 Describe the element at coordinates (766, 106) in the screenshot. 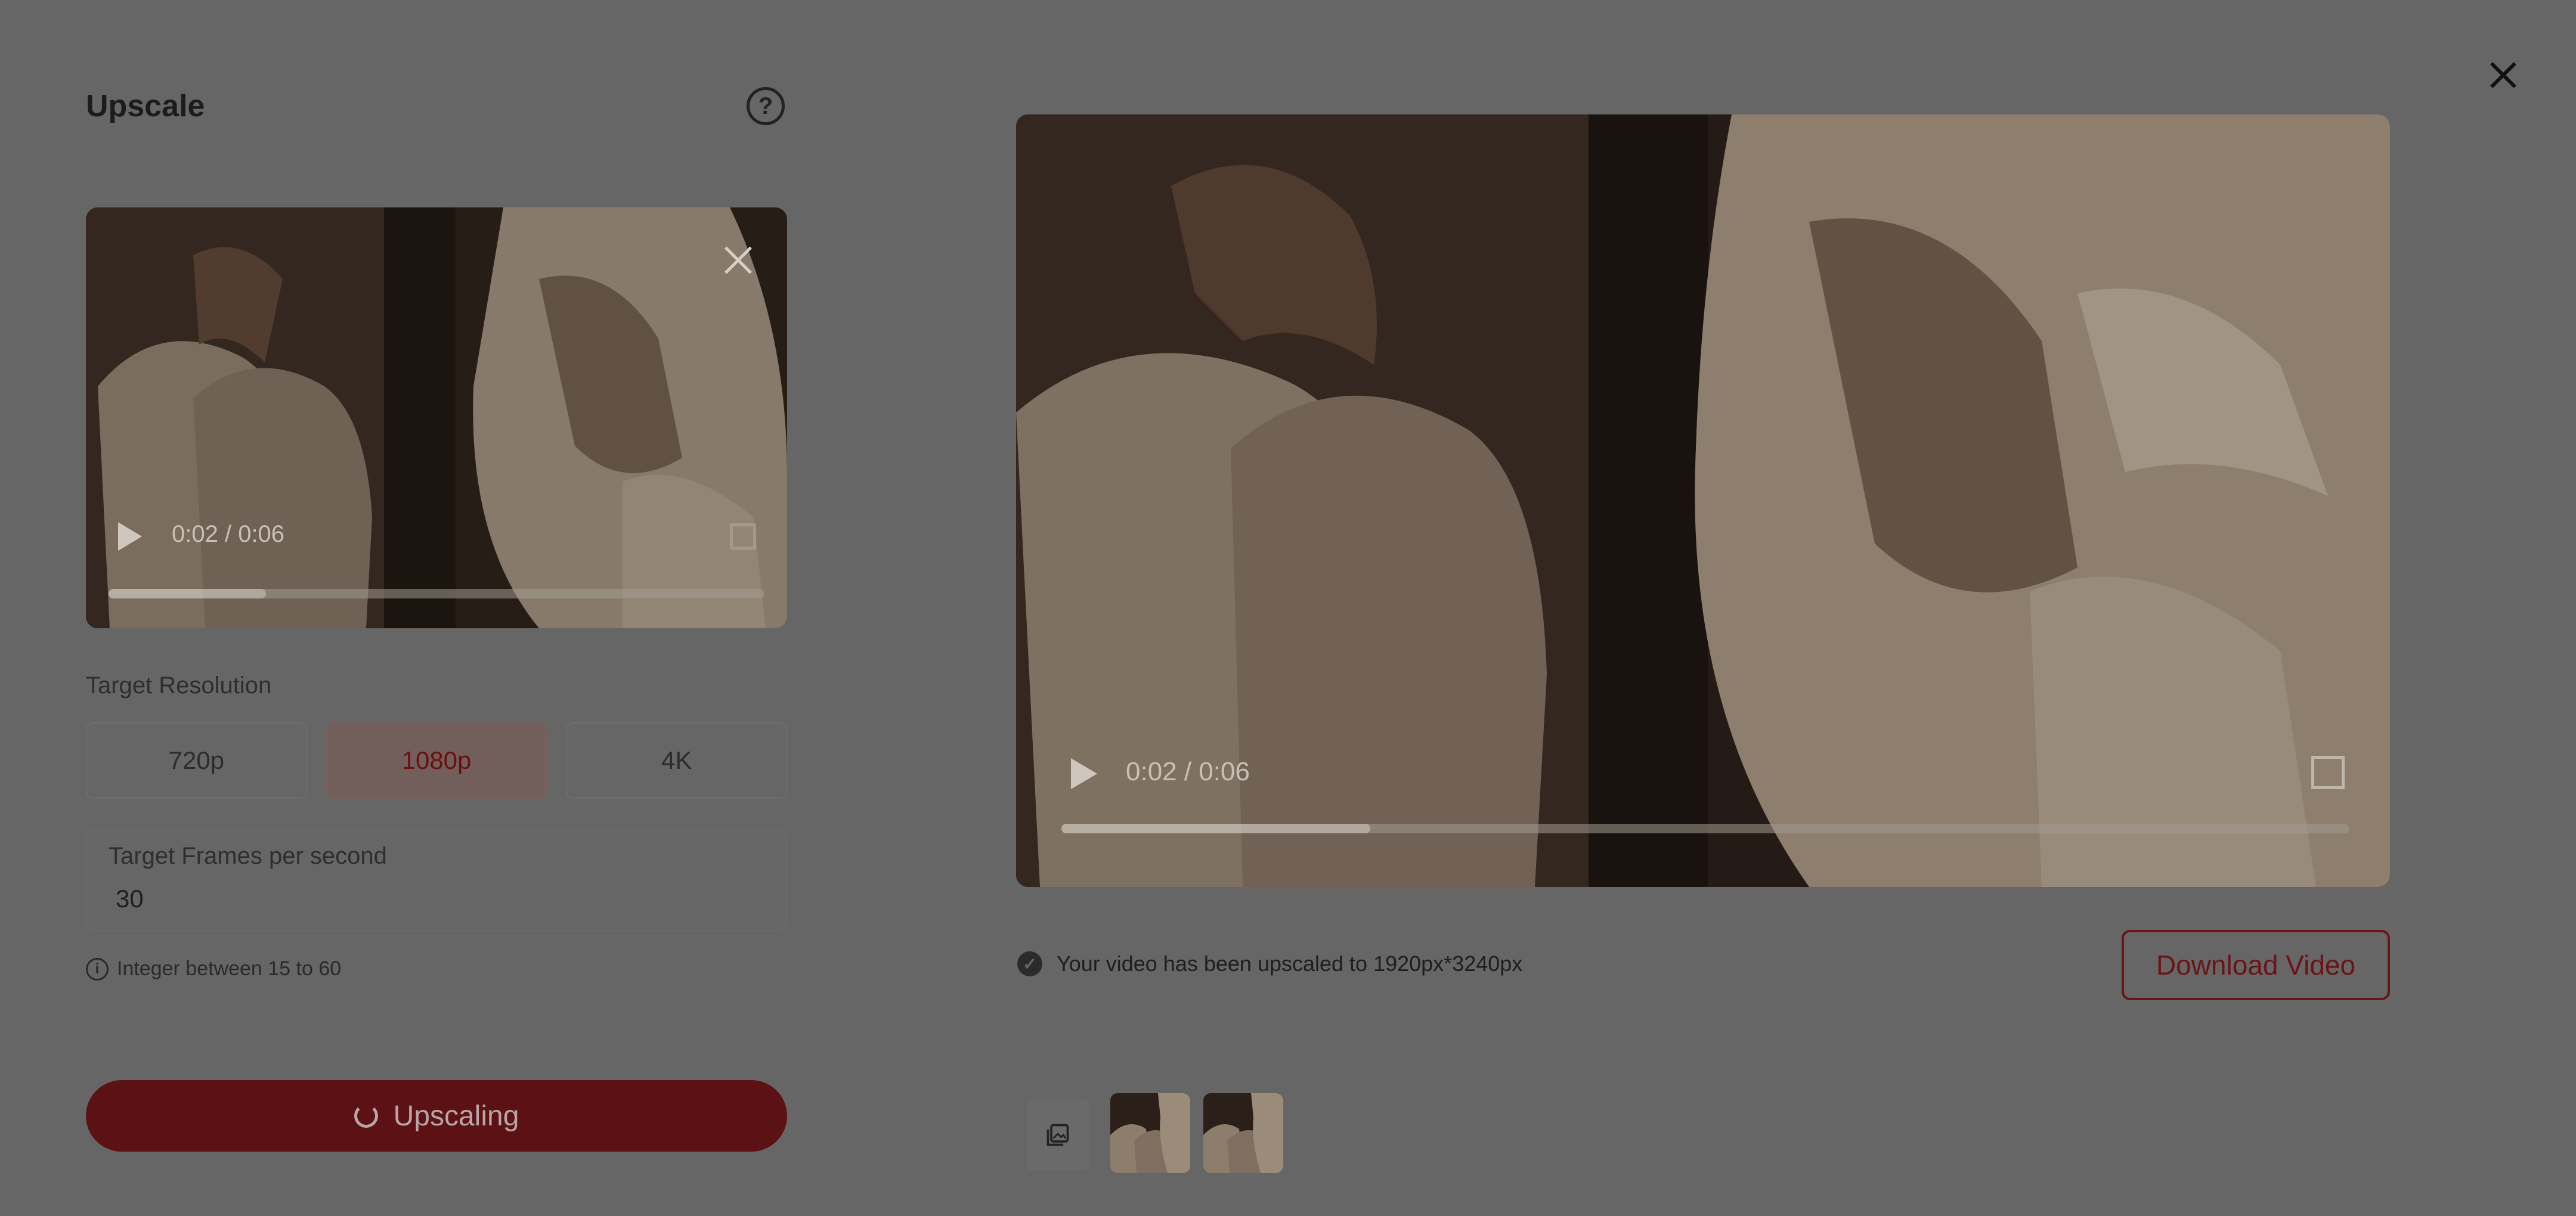

I see `help-icon: ?` at that location.